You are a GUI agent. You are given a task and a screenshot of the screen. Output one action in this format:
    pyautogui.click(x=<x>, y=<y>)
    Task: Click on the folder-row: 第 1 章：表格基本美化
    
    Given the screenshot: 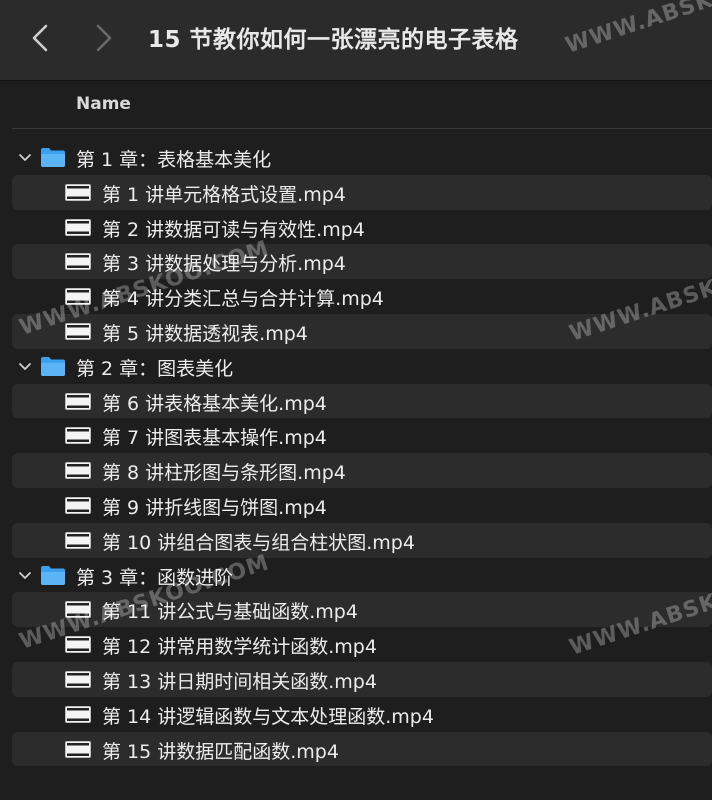 What is the action you would take?
    pyautogui.click(x=362, y=157)
    